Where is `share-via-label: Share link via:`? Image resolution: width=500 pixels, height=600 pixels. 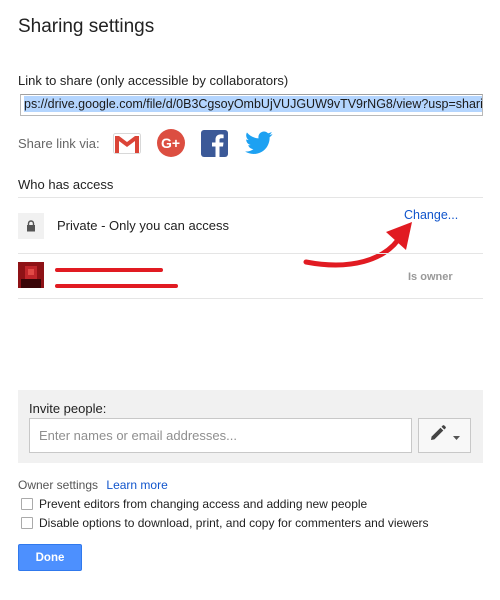
share-via-label: Share link via: is located at coordinates (59, 143).